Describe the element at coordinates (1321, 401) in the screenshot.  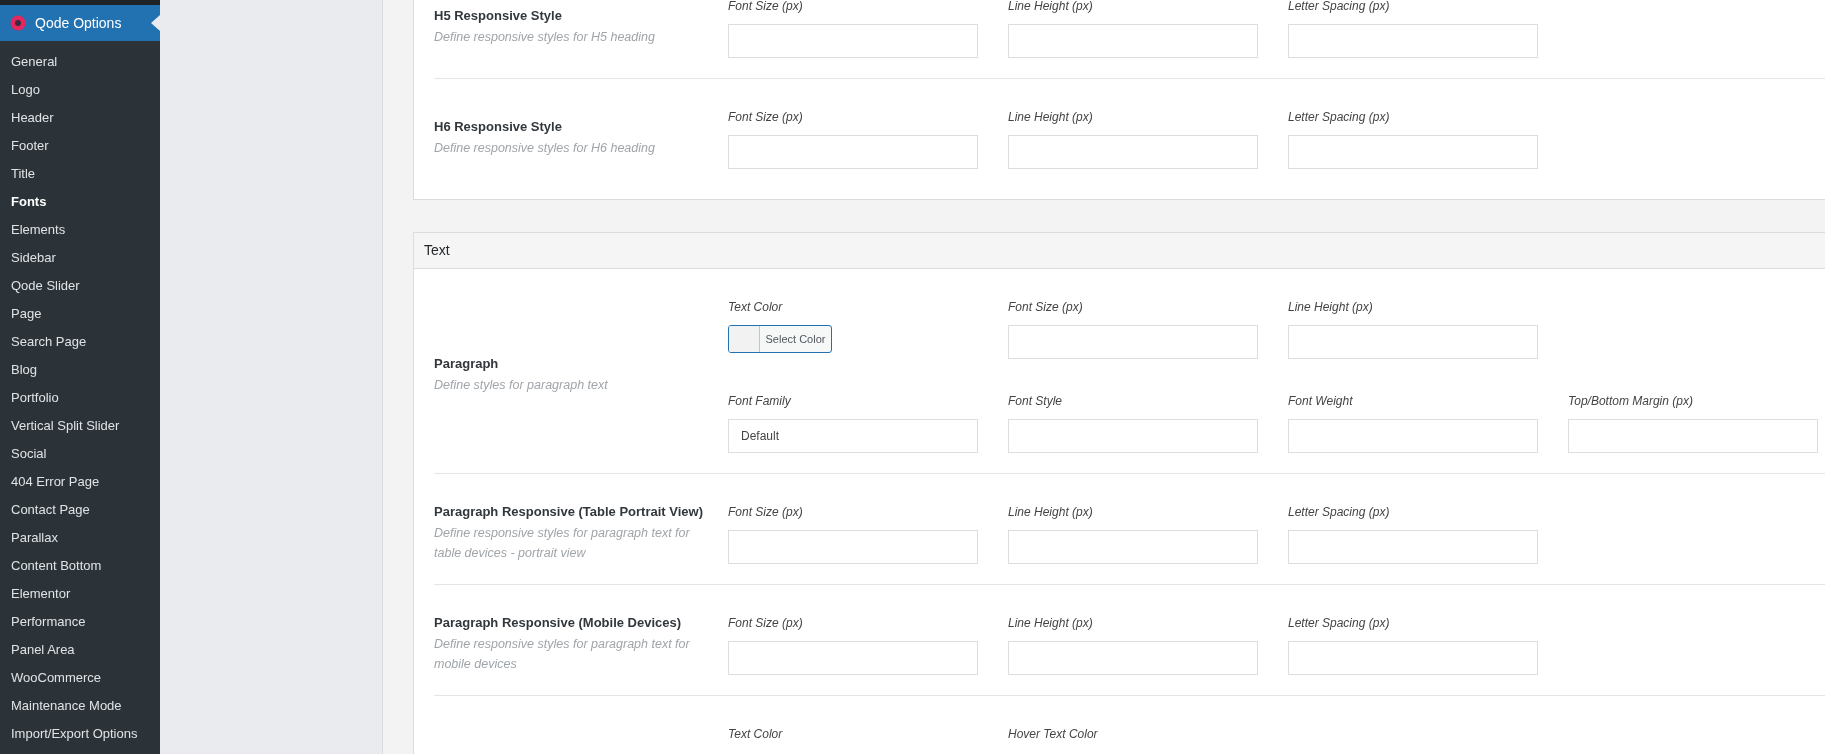
I see `field-label: Font Weight` at that location.